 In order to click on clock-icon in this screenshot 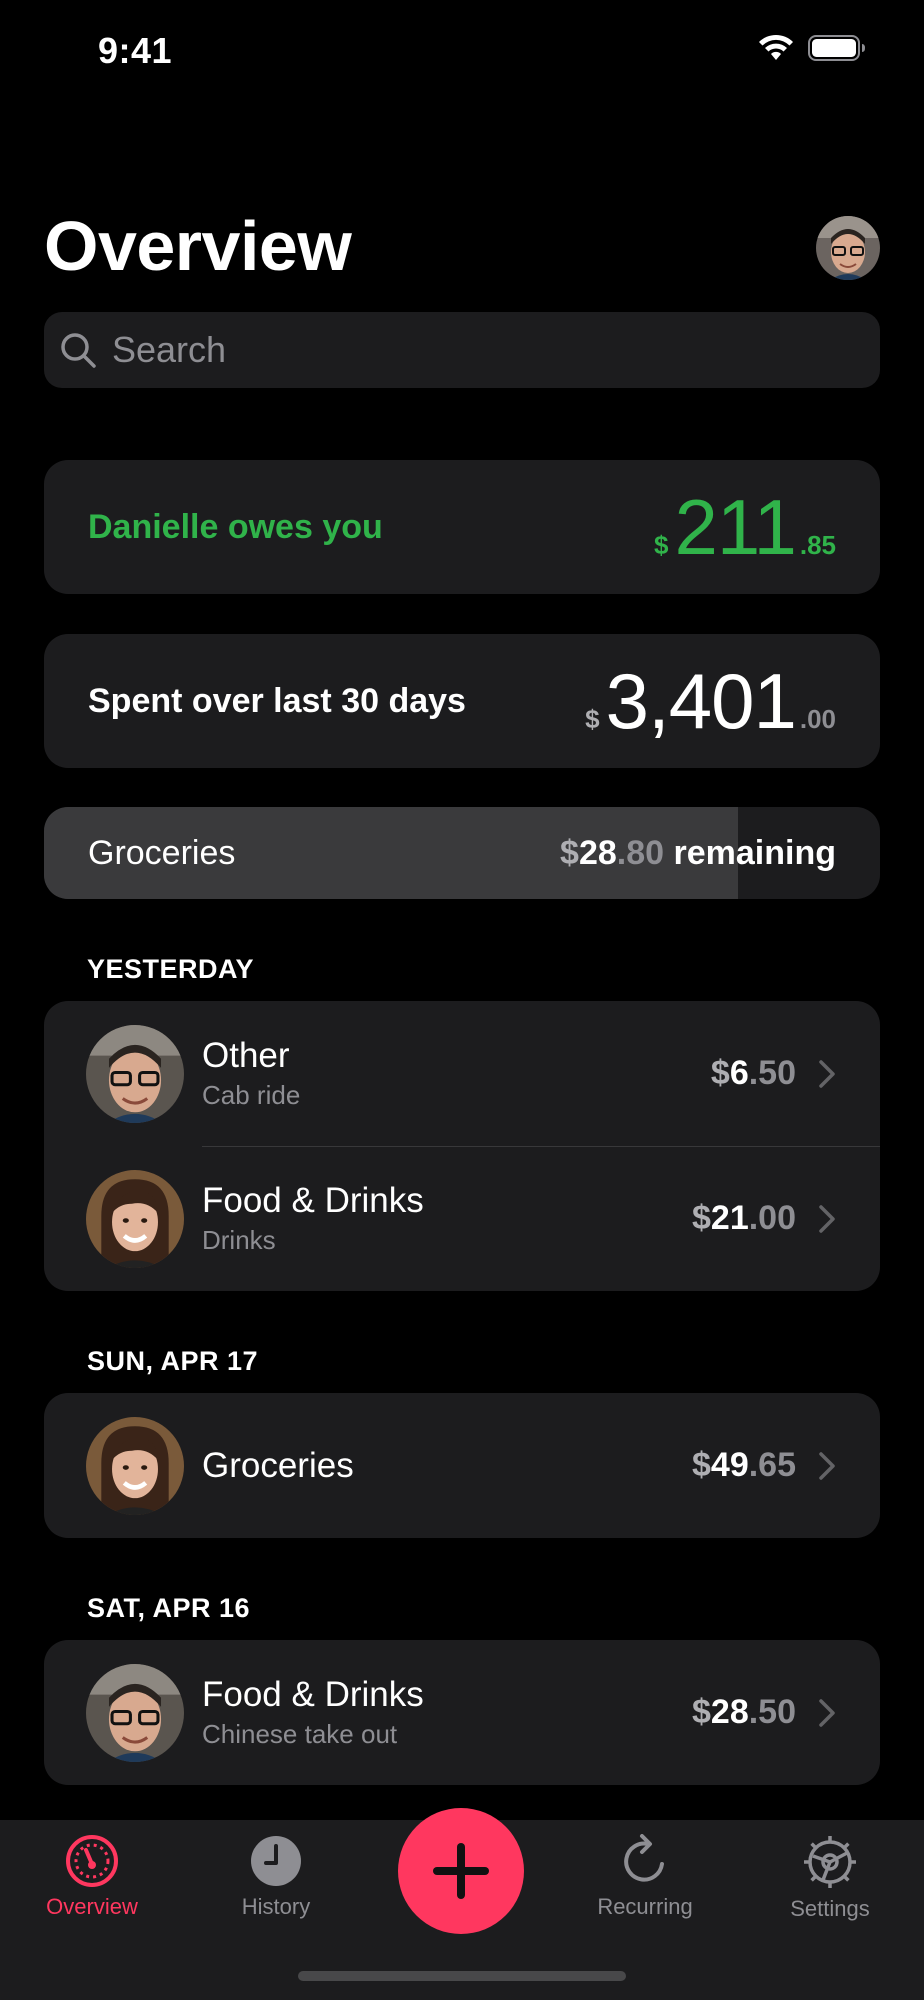, I will do `click(276, 1861)`.